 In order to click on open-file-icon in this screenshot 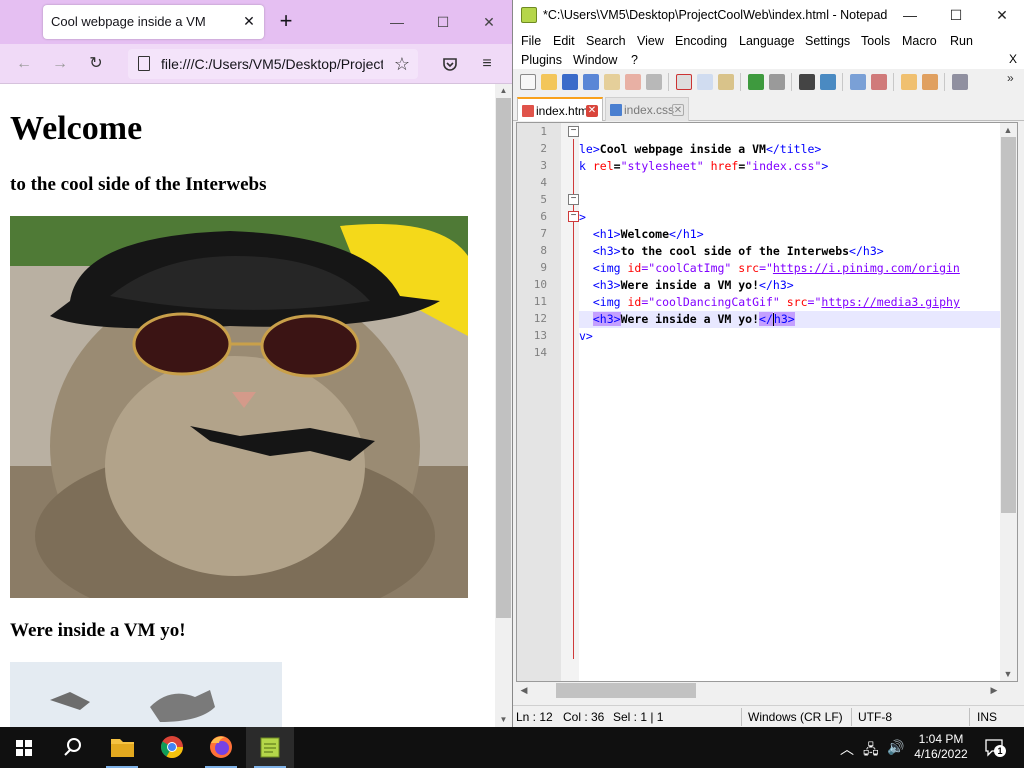, I will do `click(549, 82)`.